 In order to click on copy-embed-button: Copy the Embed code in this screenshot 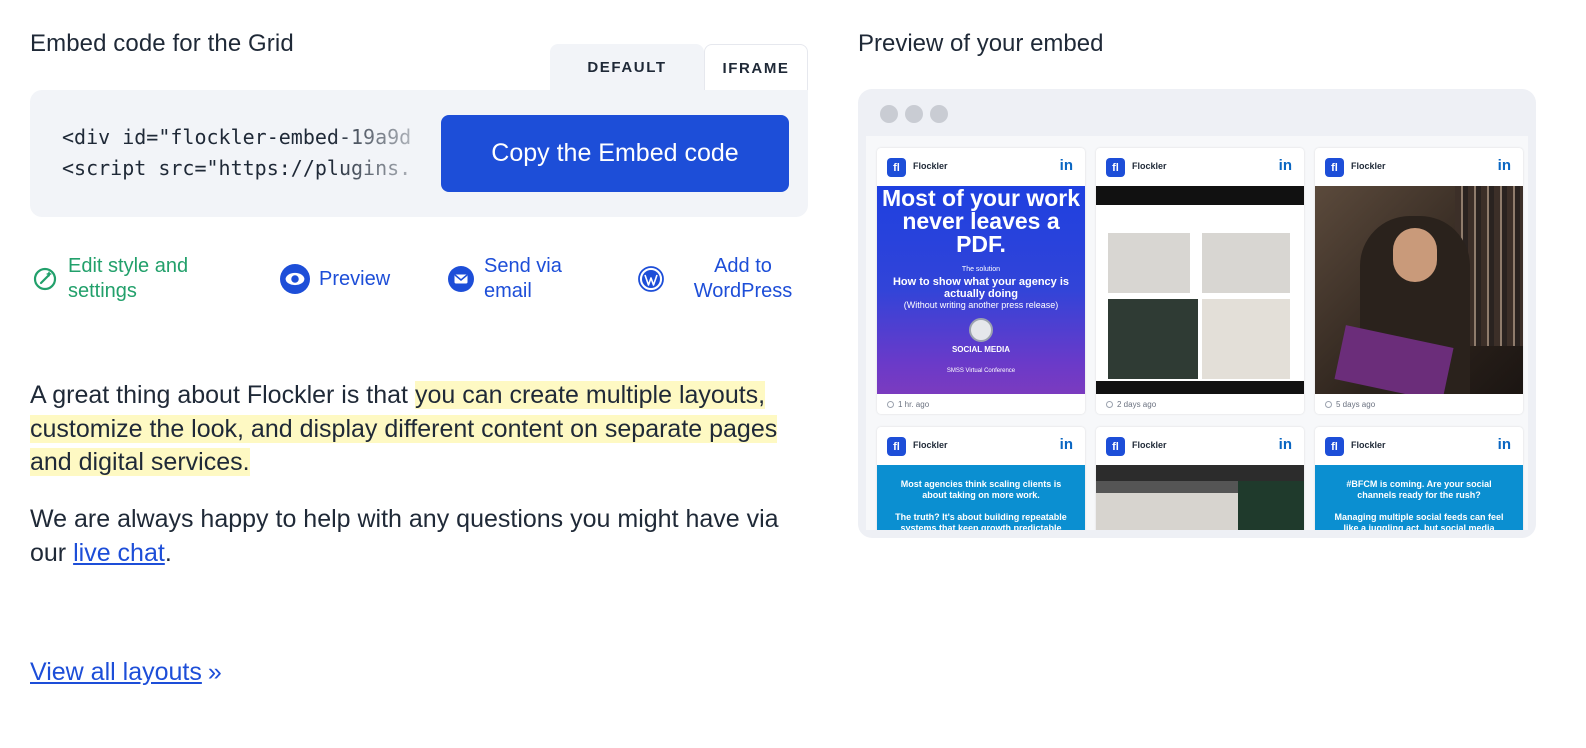, I will do `click(615, 153)`.